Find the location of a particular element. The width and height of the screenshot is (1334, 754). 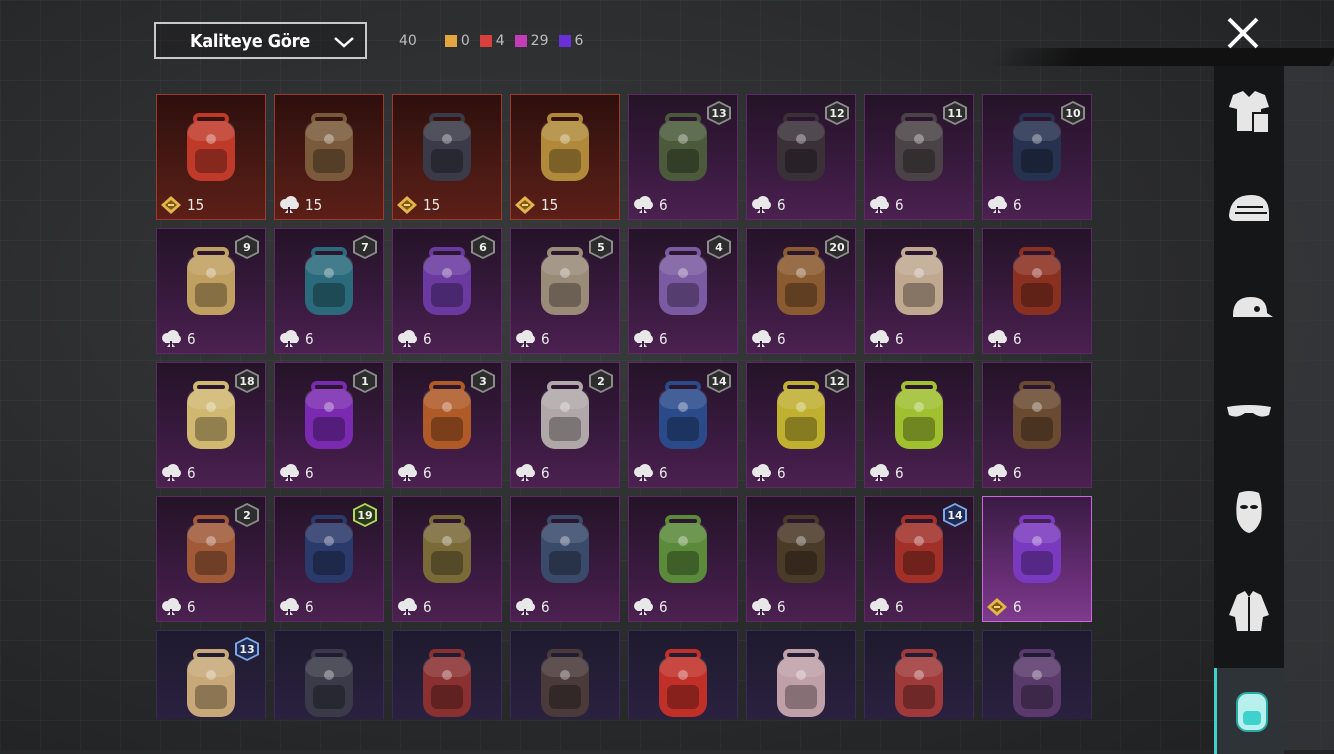

item-tile: 16 is located at coordinates (329, 425).